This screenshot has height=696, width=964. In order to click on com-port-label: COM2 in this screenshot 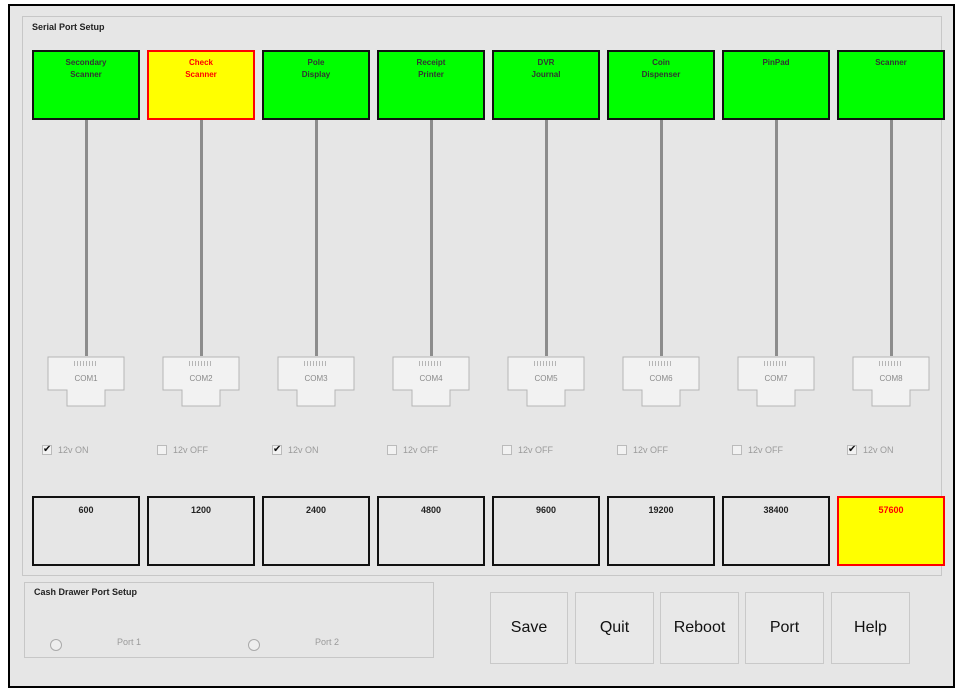, I will do `click(201, 378)`.